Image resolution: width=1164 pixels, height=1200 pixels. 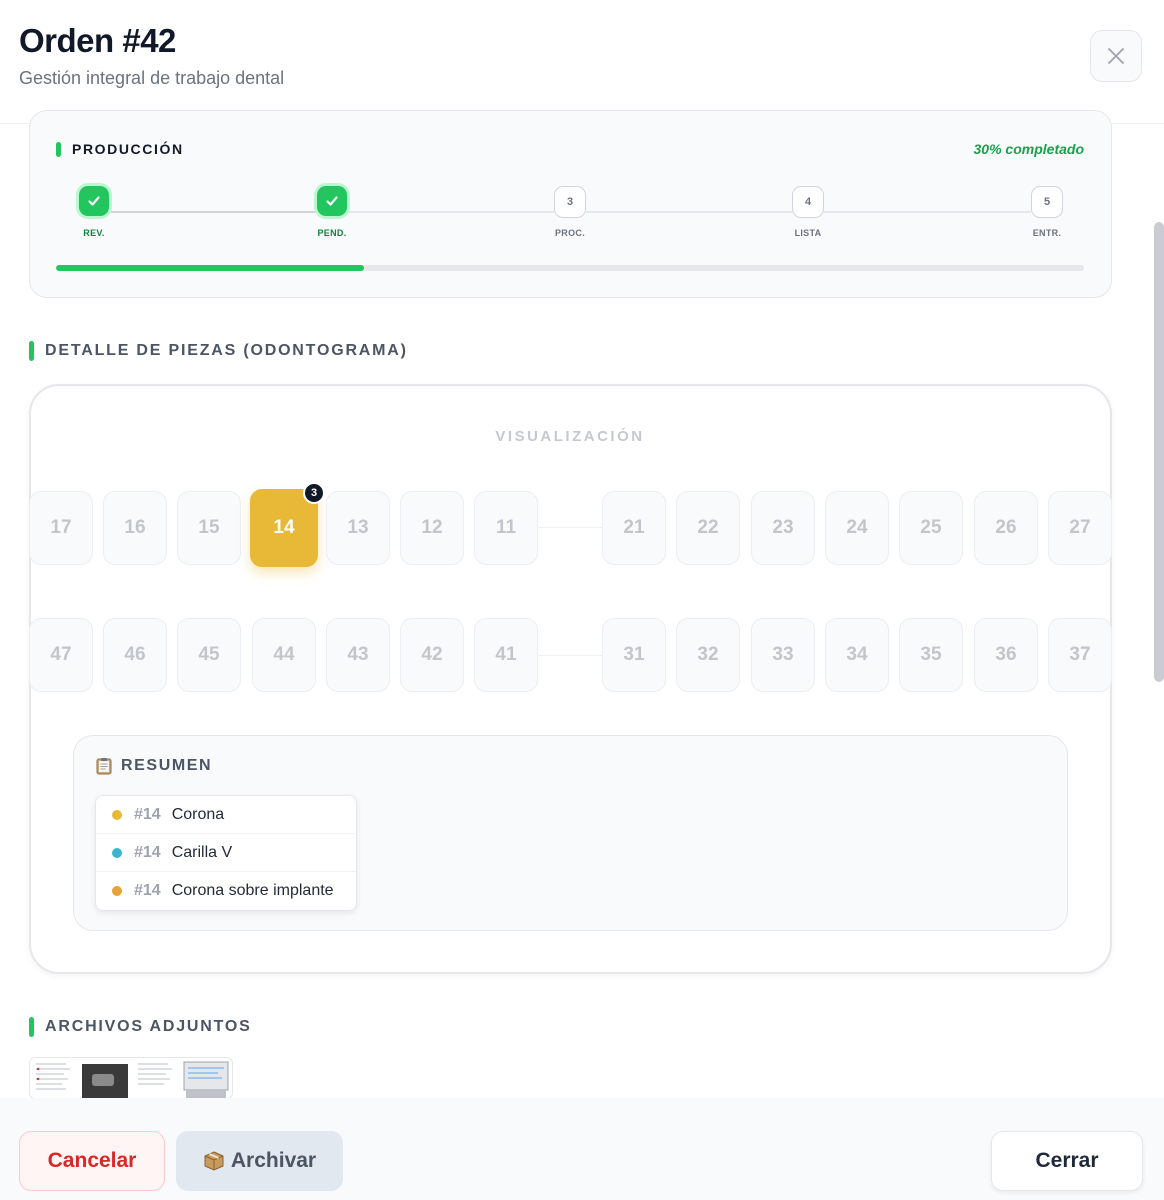 I want to click on tooth-45: 45, so click(x=209, y=655).